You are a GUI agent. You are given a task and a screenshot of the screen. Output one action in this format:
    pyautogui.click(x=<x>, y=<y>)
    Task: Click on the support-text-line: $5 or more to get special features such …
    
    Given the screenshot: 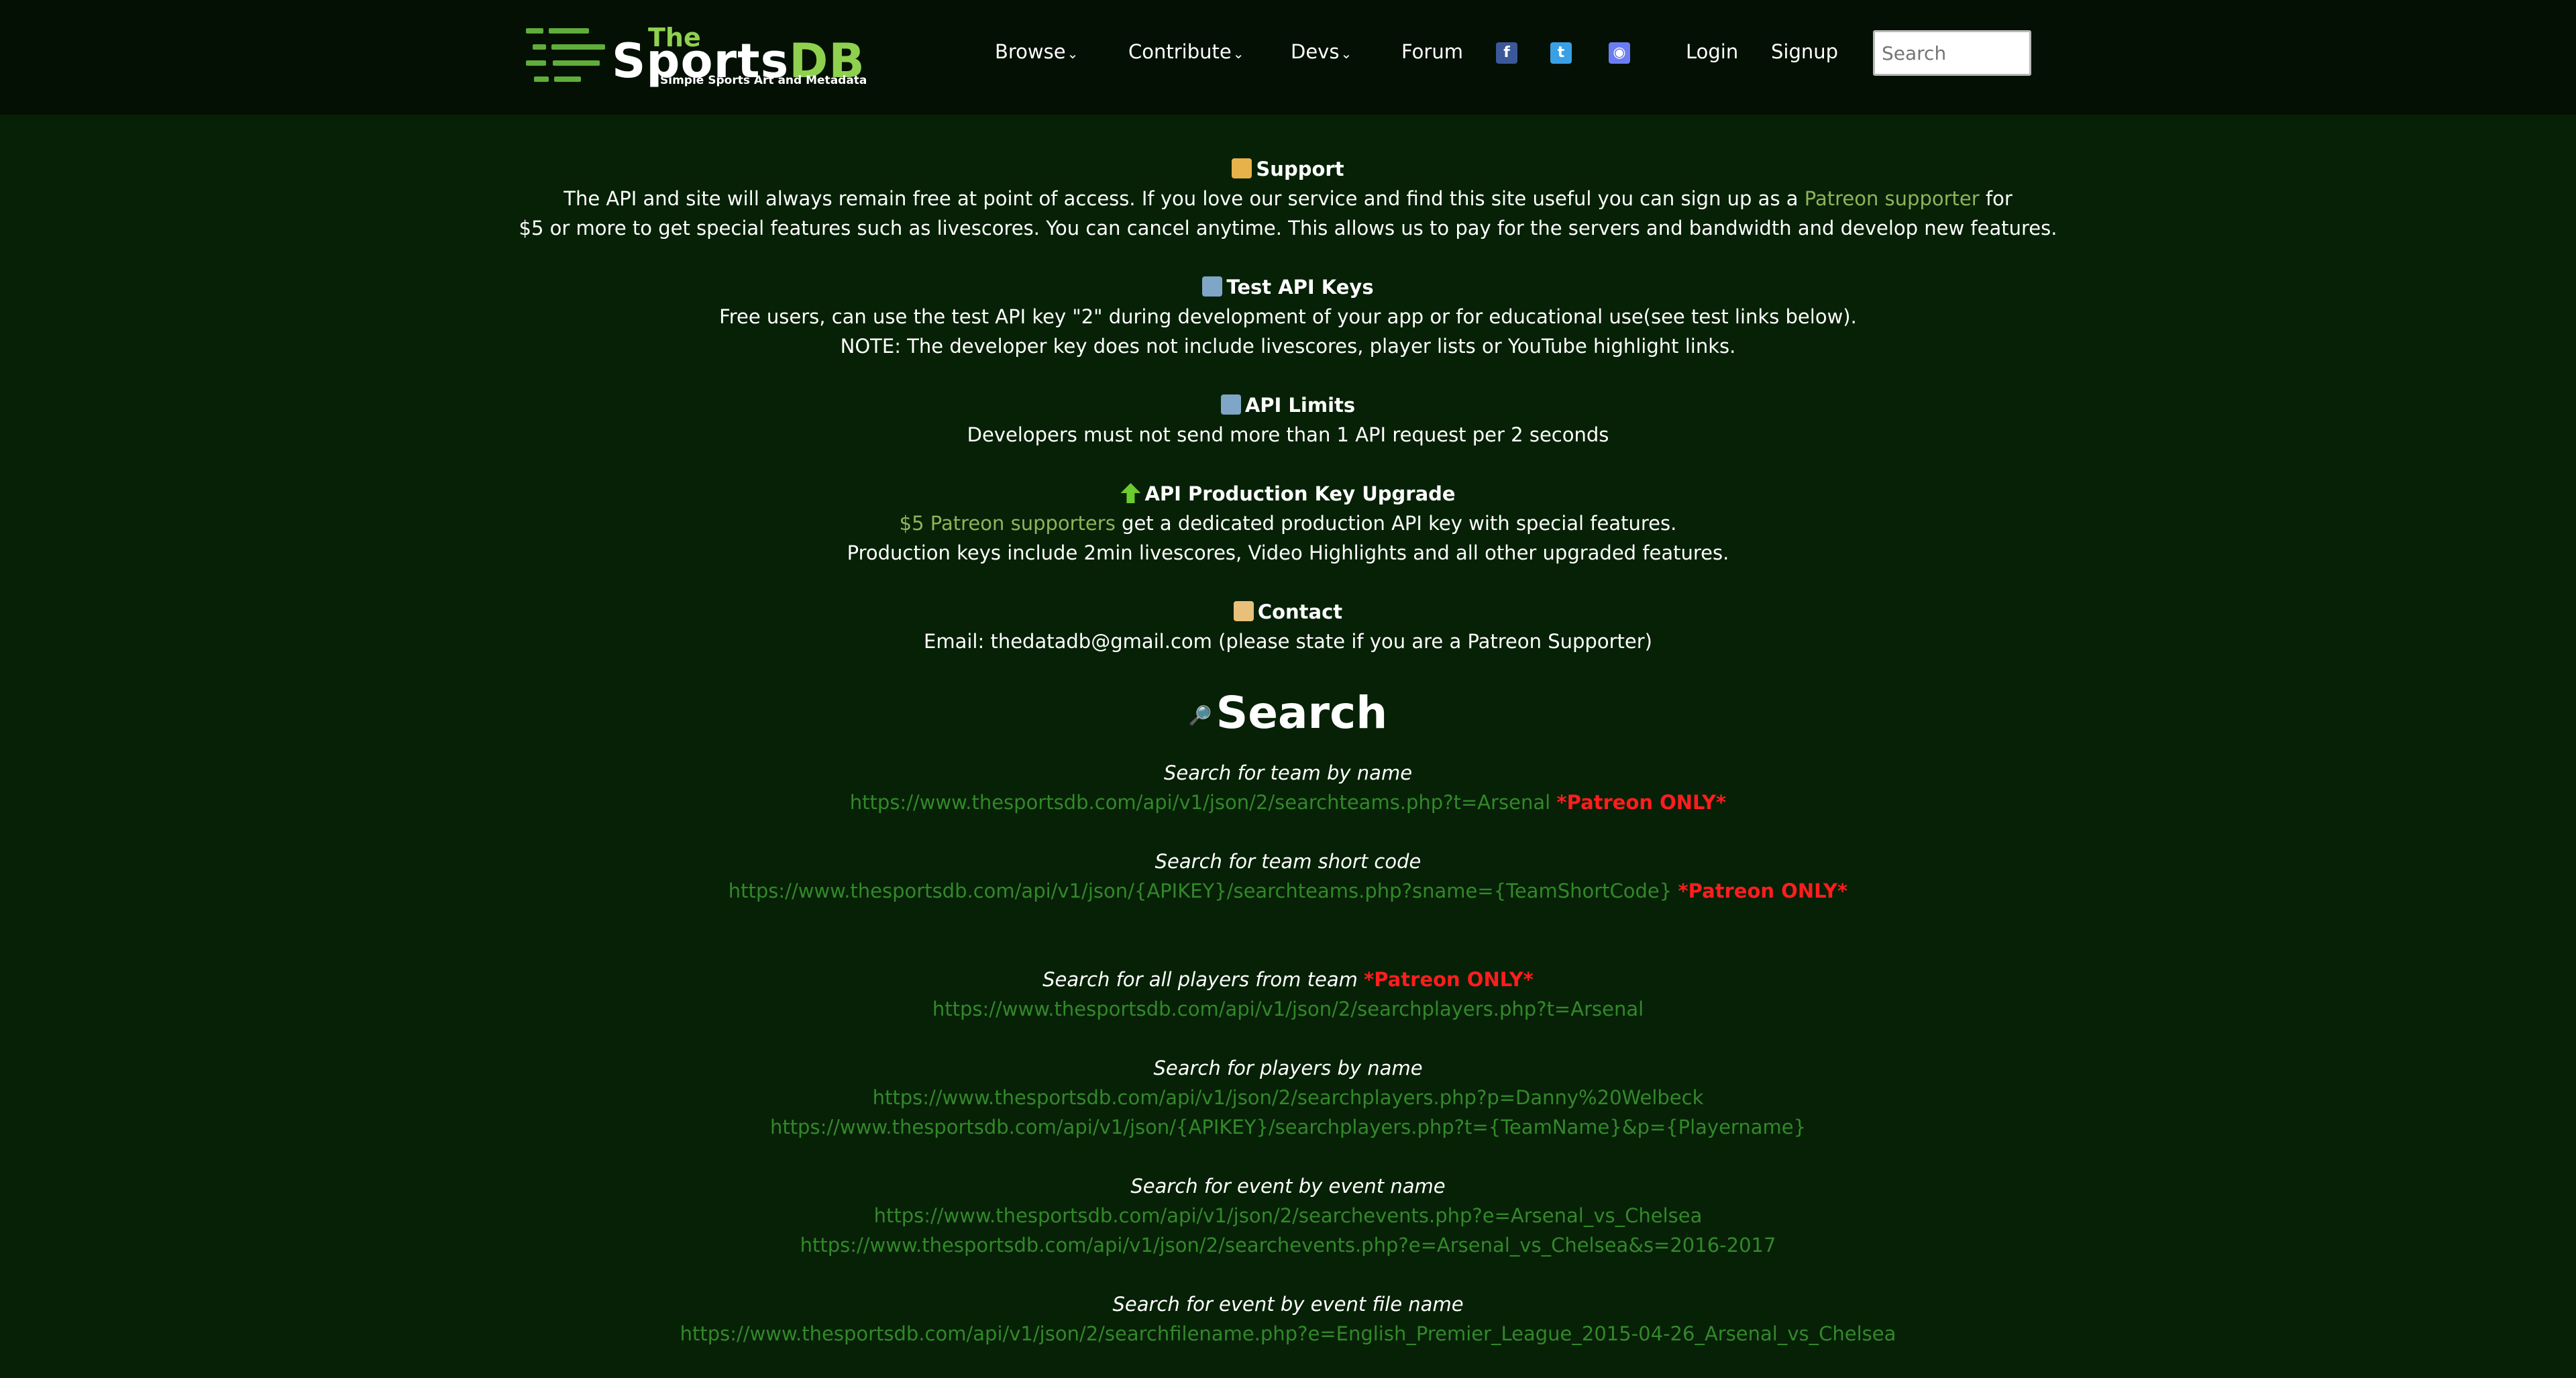 What is the action you would take?
    pyautogui.click(x=1288, y=228)
    